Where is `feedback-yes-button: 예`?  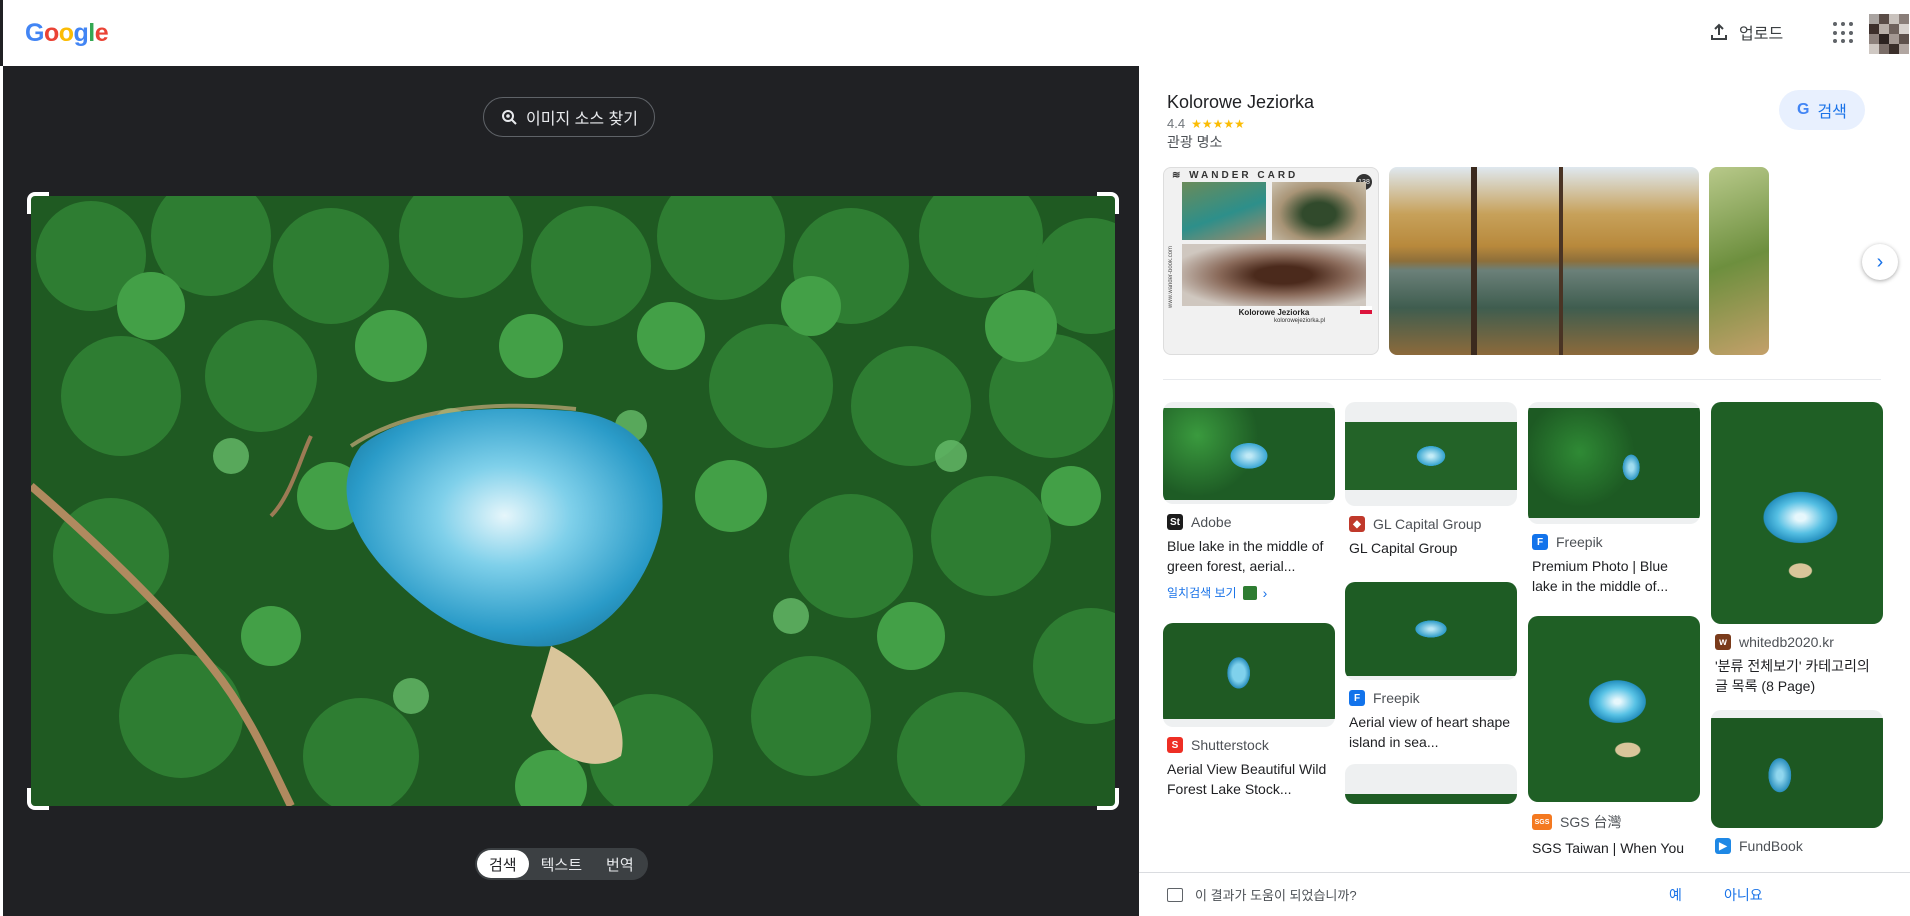 feedback-yes-button: 예 is located at coordinates (1675, 895).